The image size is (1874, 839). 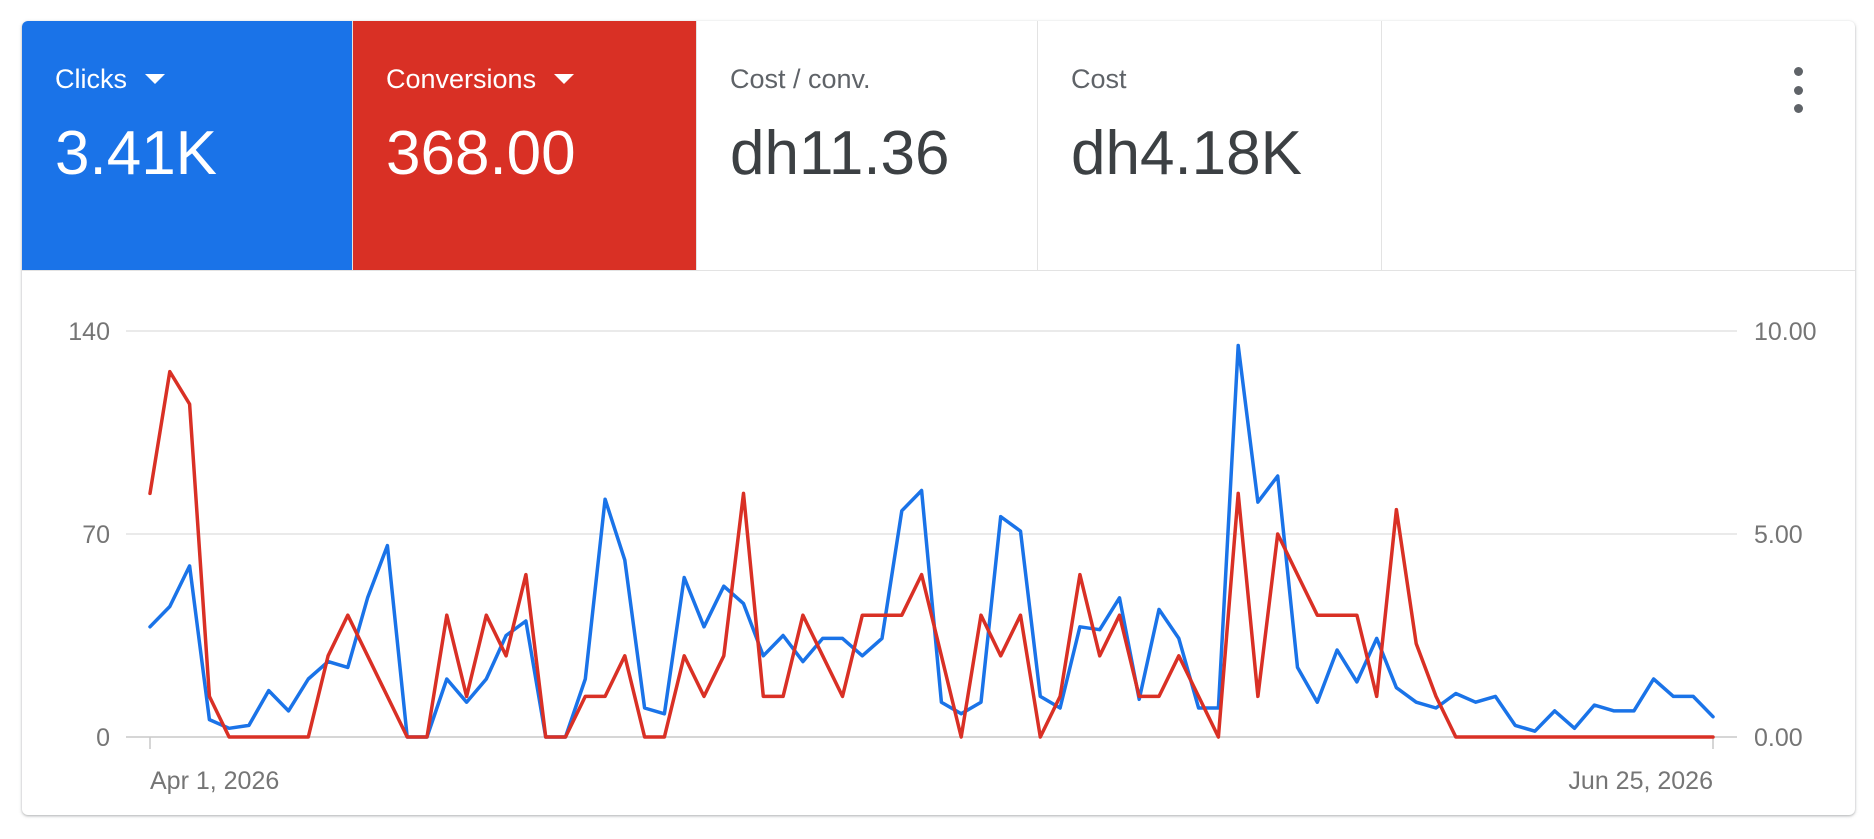 What do you see at coordinates (840, 153) in the screenshot?
I see `scorecard-cost-per-conv-value: dh11.36` at bounding box center [840, 153].